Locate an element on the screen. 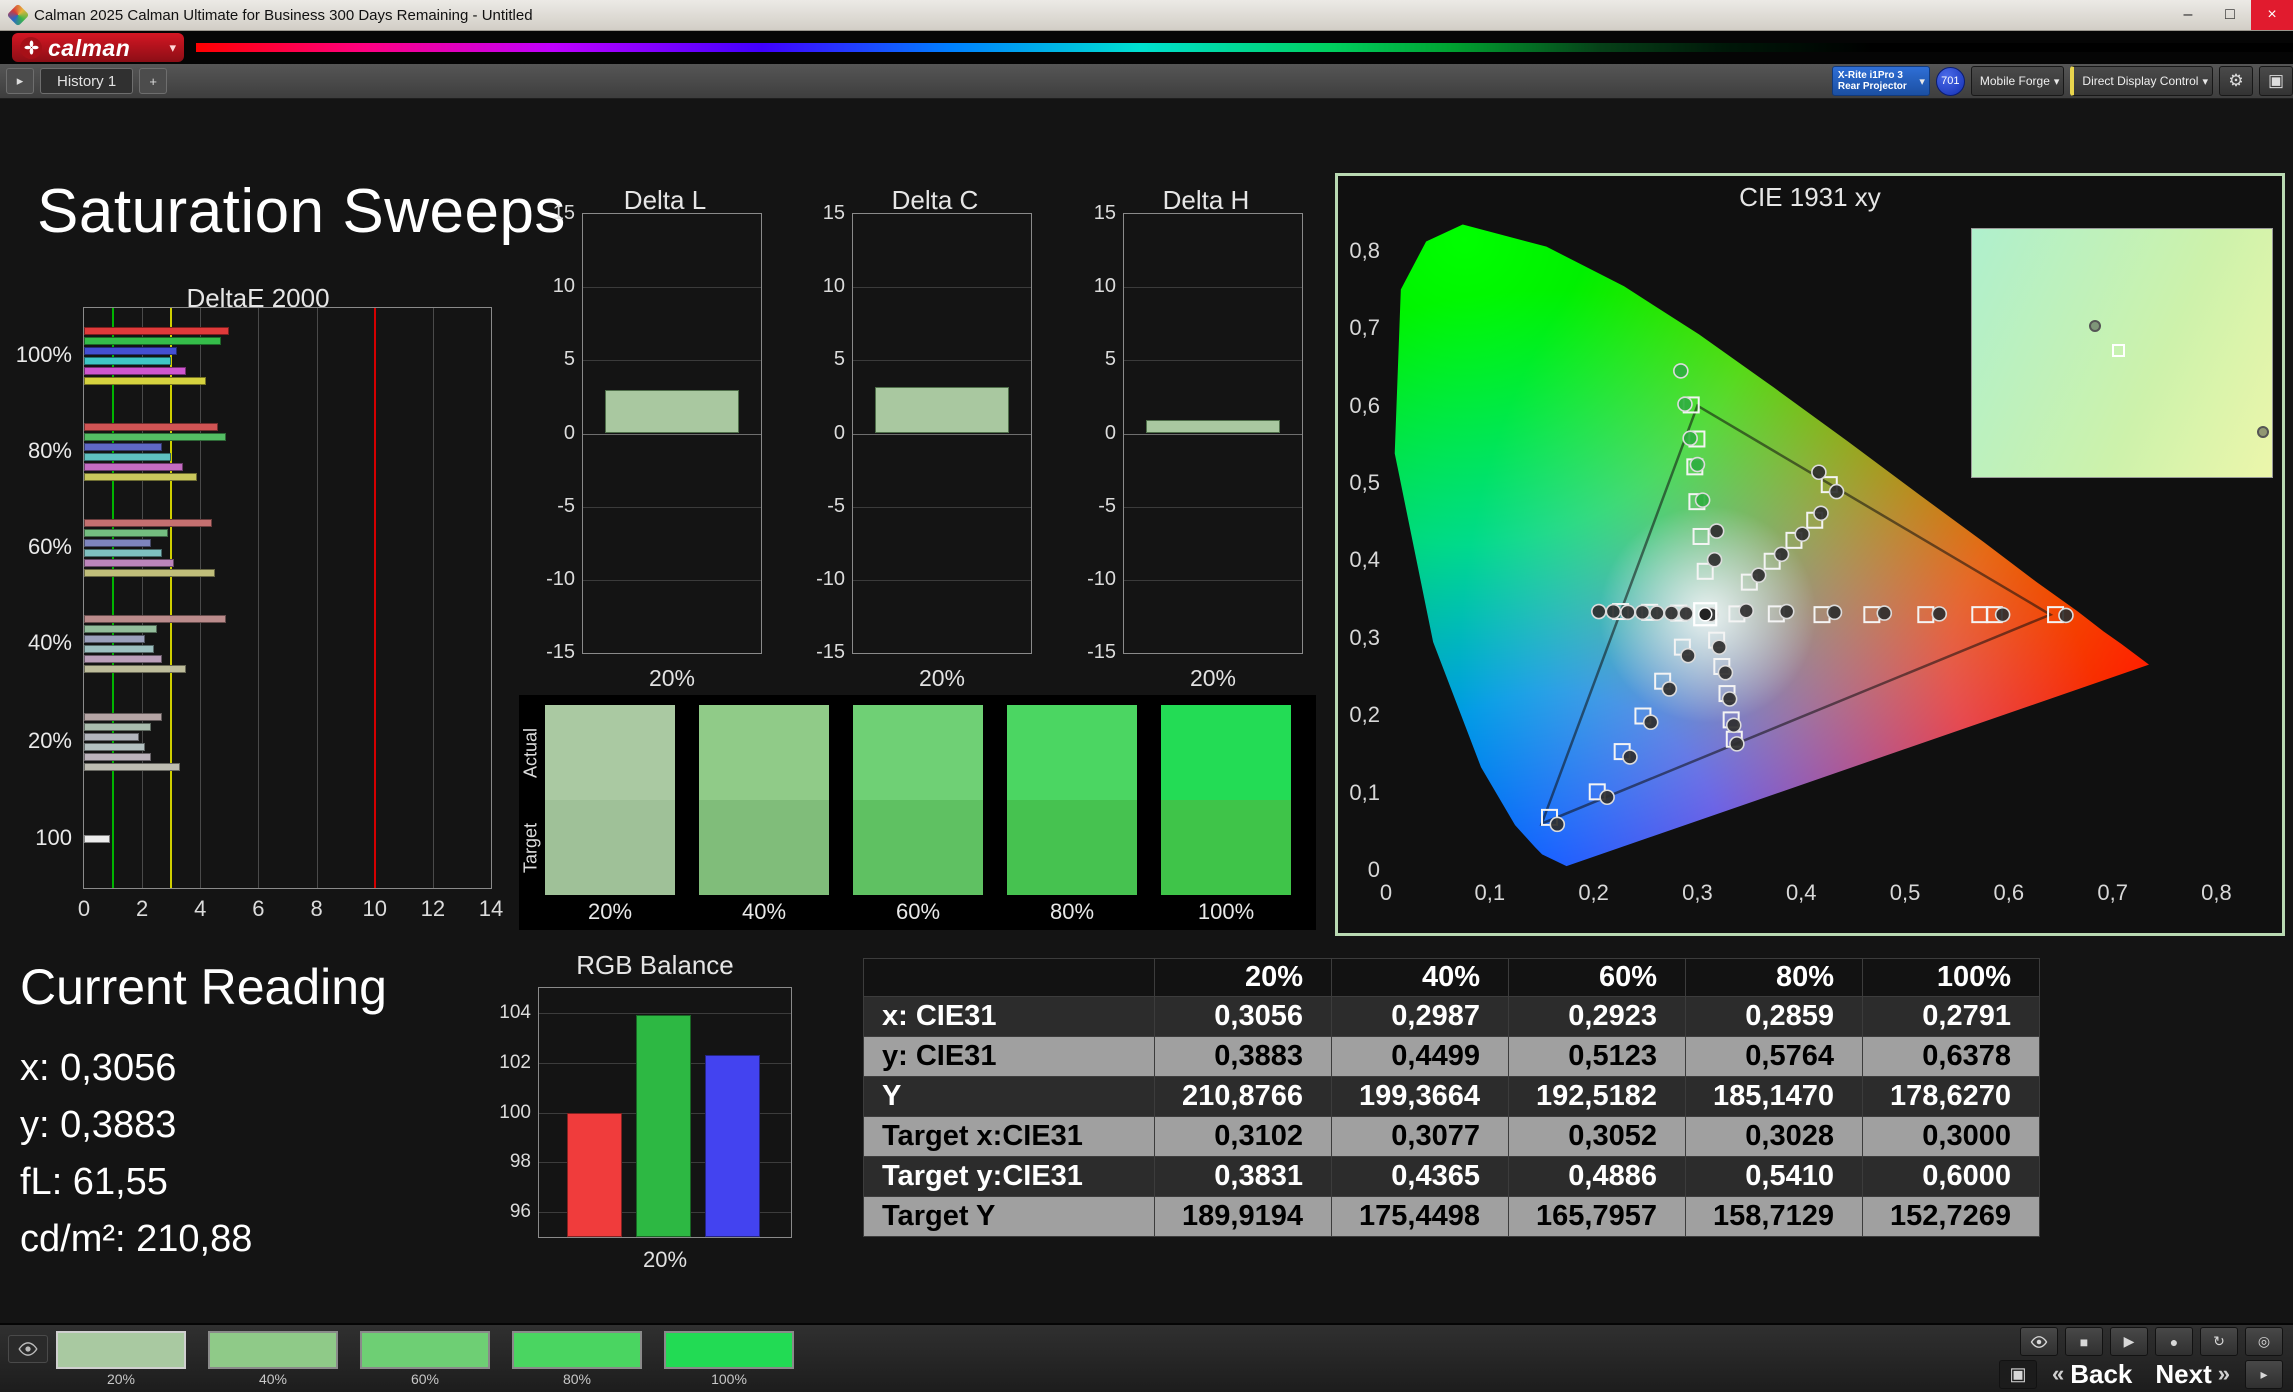 The width and height of the screenshot is (2293, 1392). power-button: ◎ is located at coordinates (2264, 1341).